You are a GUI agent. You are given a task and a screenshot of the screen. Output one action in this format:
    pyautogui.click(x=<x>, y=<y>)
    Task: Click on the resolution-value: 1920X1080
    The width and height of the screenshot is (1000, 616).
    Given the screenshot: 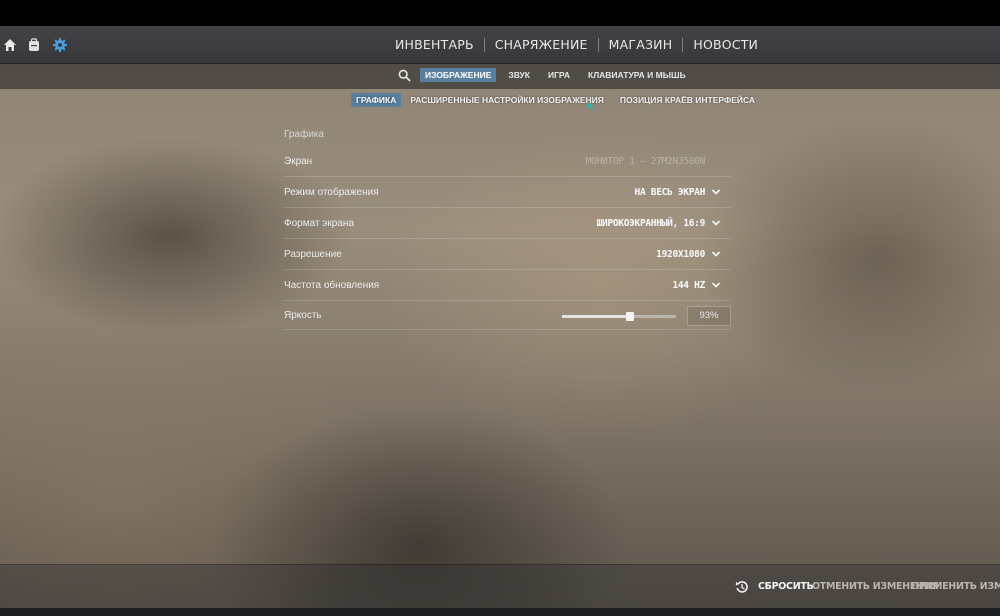 What is the action you would take?
    pyautogui.click(x=680, y=254)
    